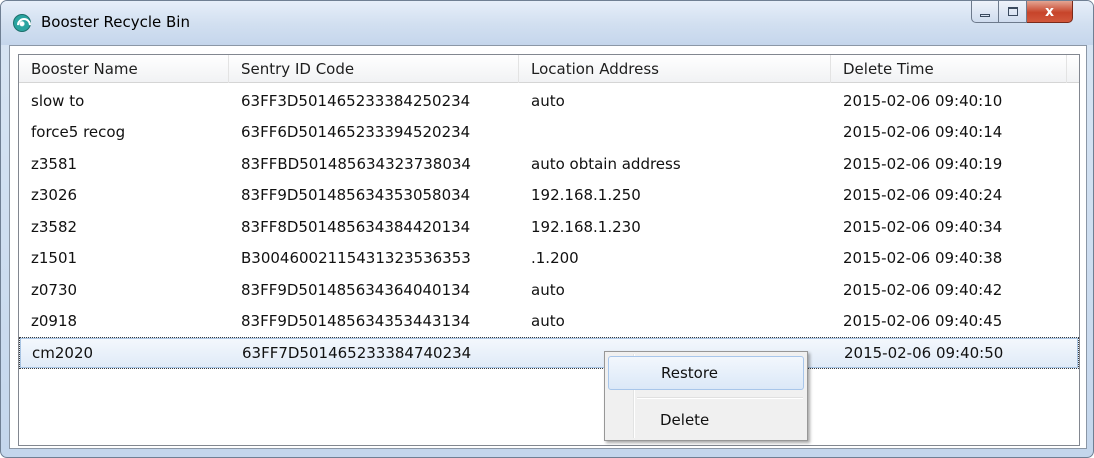  Describe the element at coordinates (706, 373) in the screenshot. I see `restore-menu-item: Restore` at that location.